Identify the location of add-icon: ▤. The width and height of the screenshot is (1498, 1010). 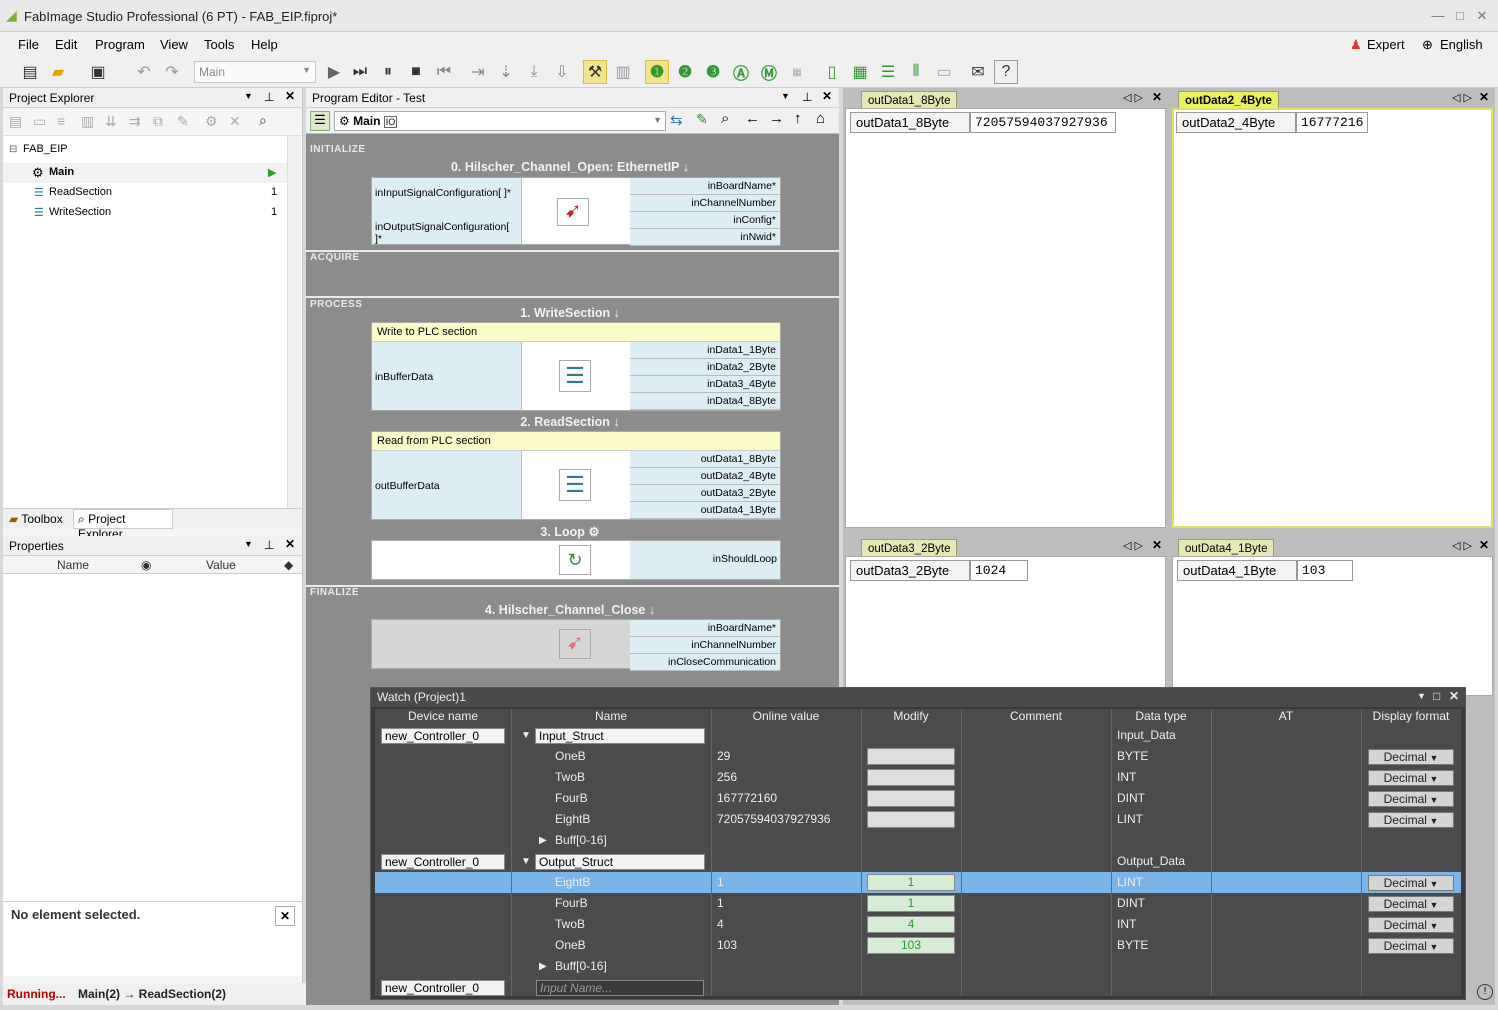
(15, 121).